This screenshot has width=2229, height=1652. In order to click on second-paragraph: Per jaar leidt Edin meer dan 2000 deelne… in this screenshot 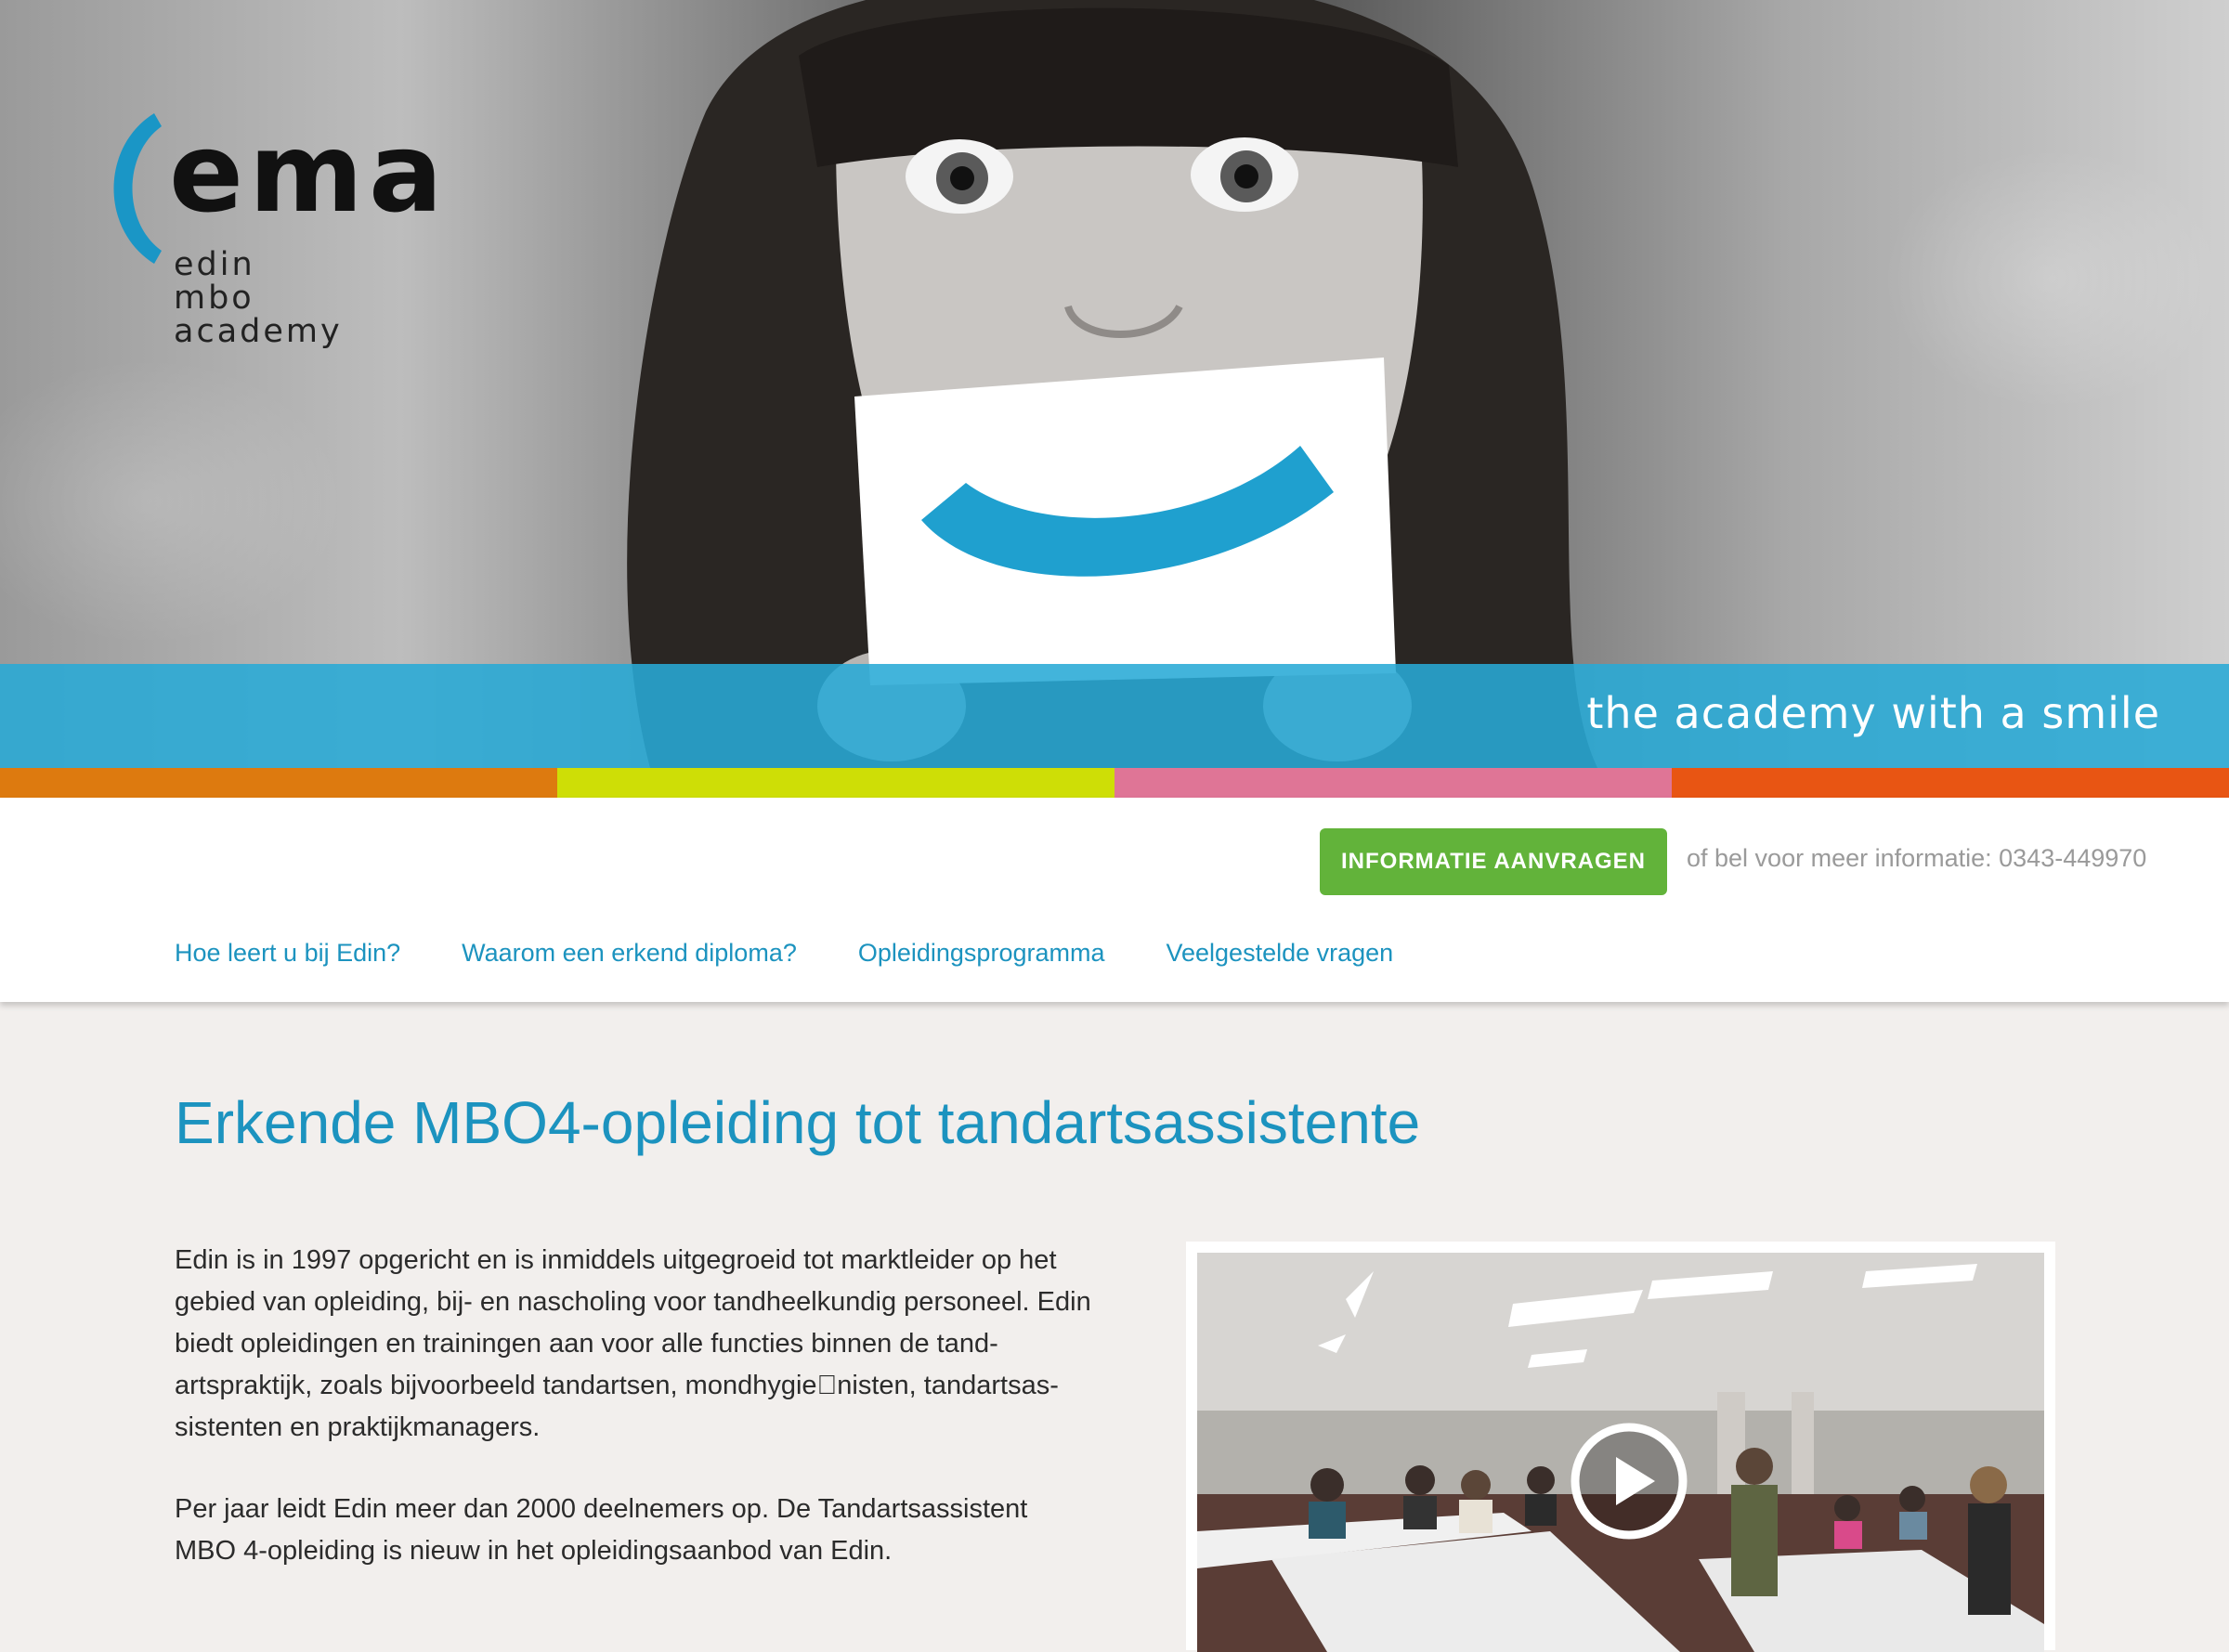, I will do `click(602, 1530)`.